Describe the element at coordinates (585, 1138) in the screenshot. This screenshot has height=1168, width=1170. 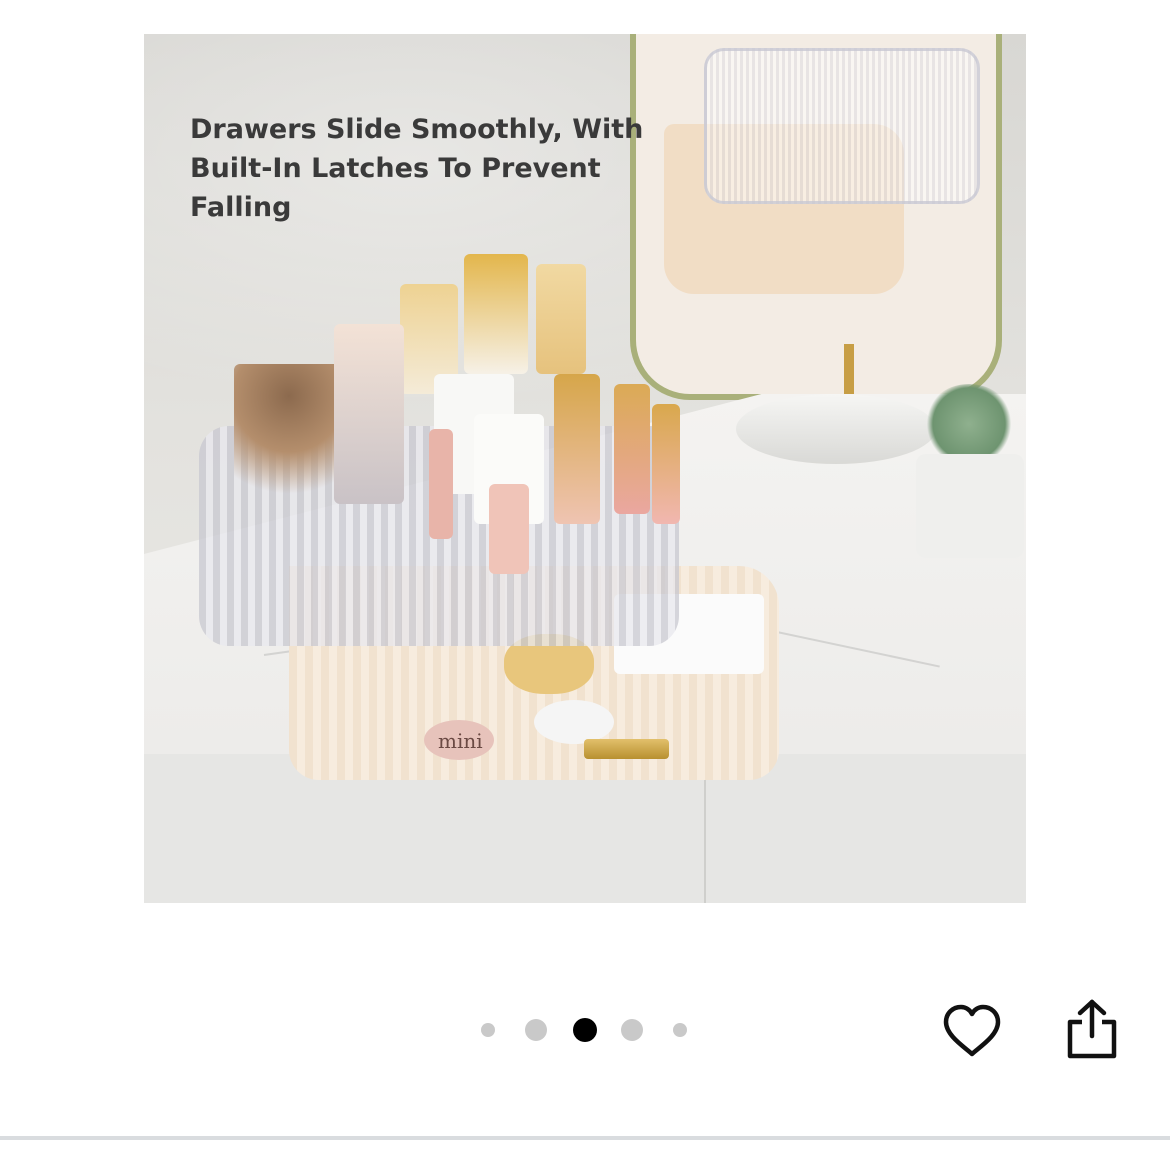
I see `section-divider` at that location.